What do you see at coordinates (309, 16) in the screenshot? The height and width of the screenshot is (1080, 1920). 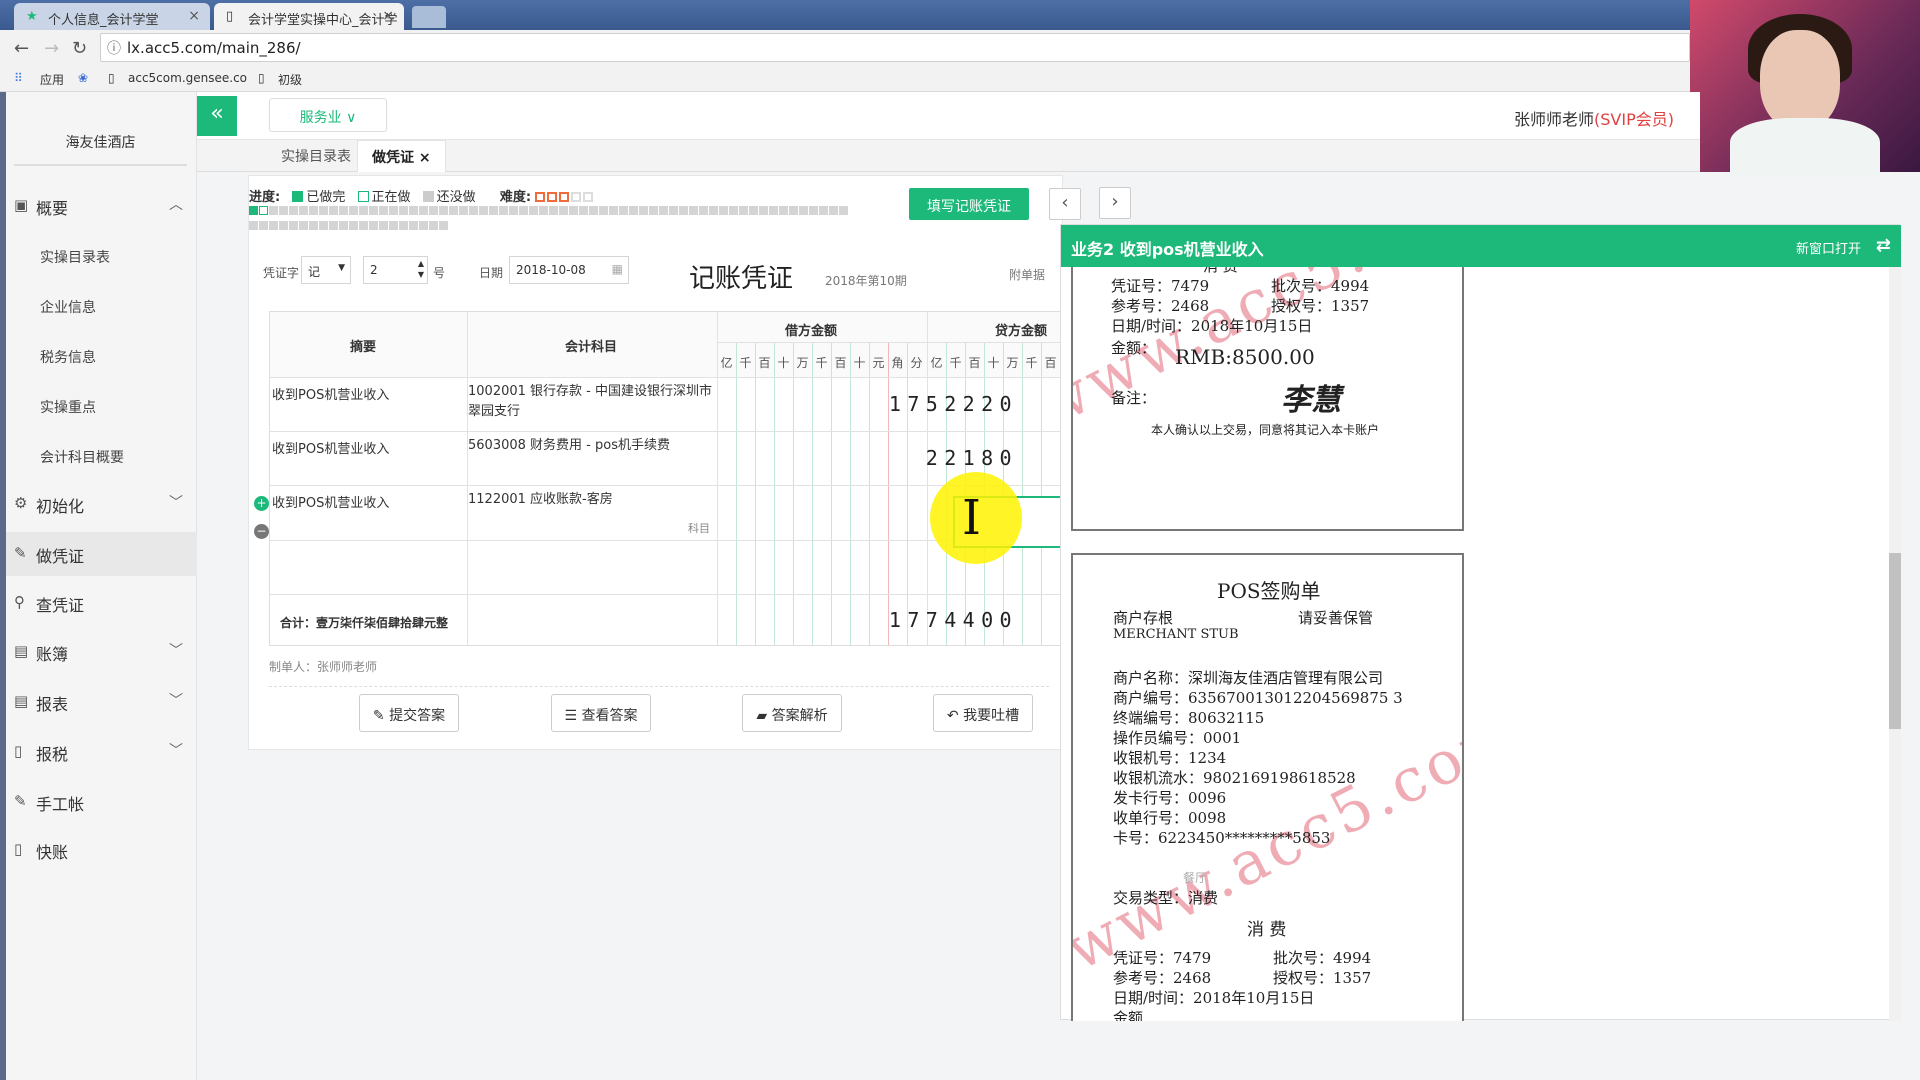 I see `browser-tab-active: ▯ 会计学堂实操中心_会计学 ×` at bounding box center [309, 16].